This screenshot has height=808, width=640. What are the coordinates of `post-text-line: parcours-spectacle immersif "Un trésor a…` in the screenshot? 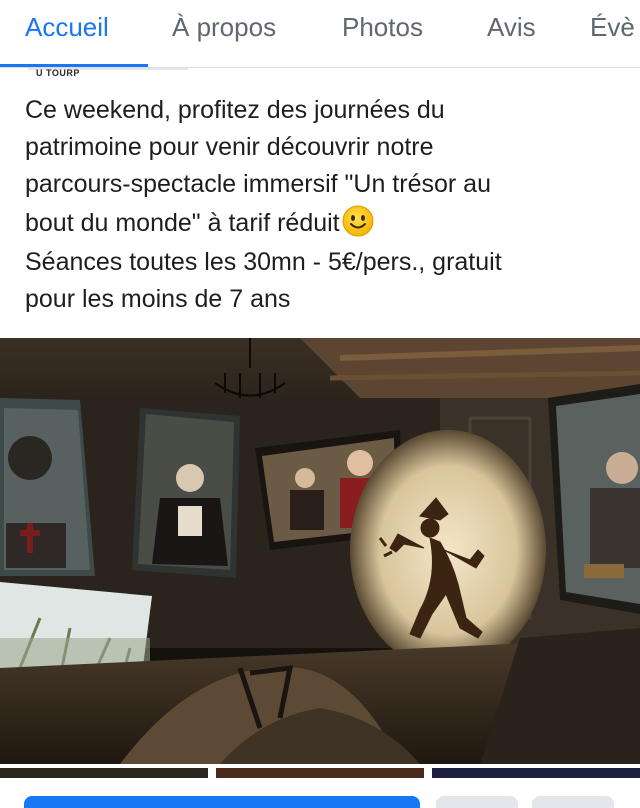 It's located at (258, 184).